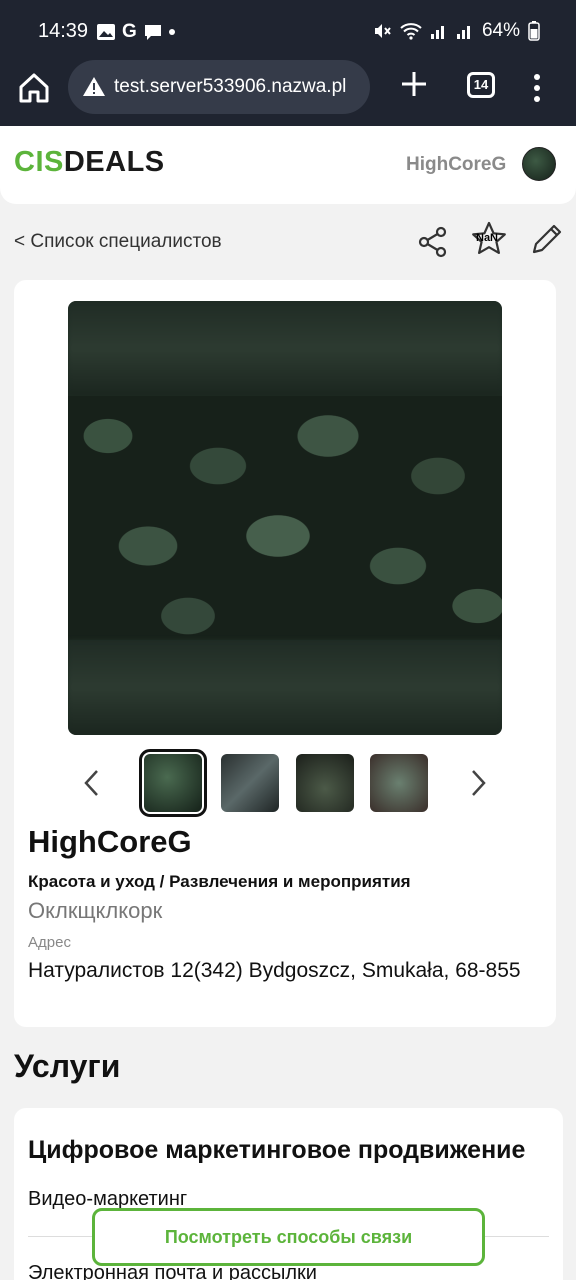  Describe the element at coordinates (49, 942) in the screenshot. I see `address-label: Адрес` at that location.